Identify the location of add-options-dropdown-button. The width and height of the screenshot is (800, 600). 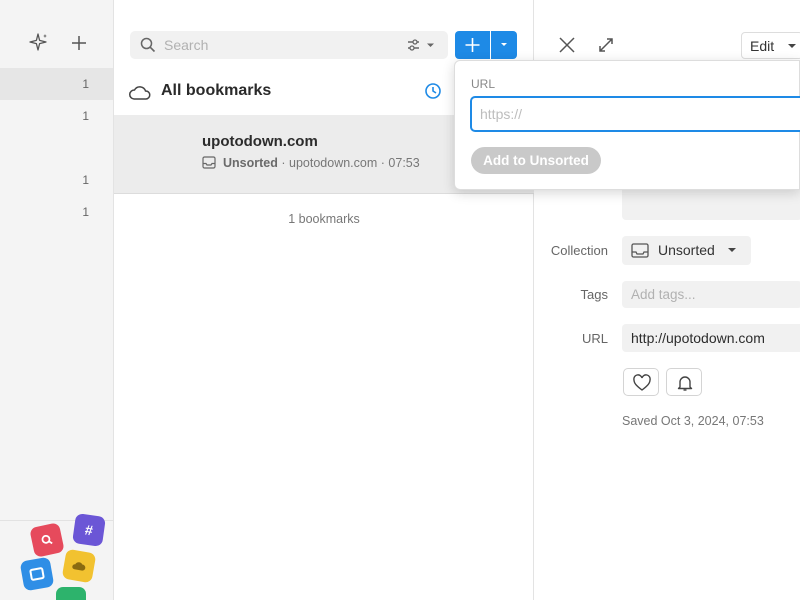
(504, 45).